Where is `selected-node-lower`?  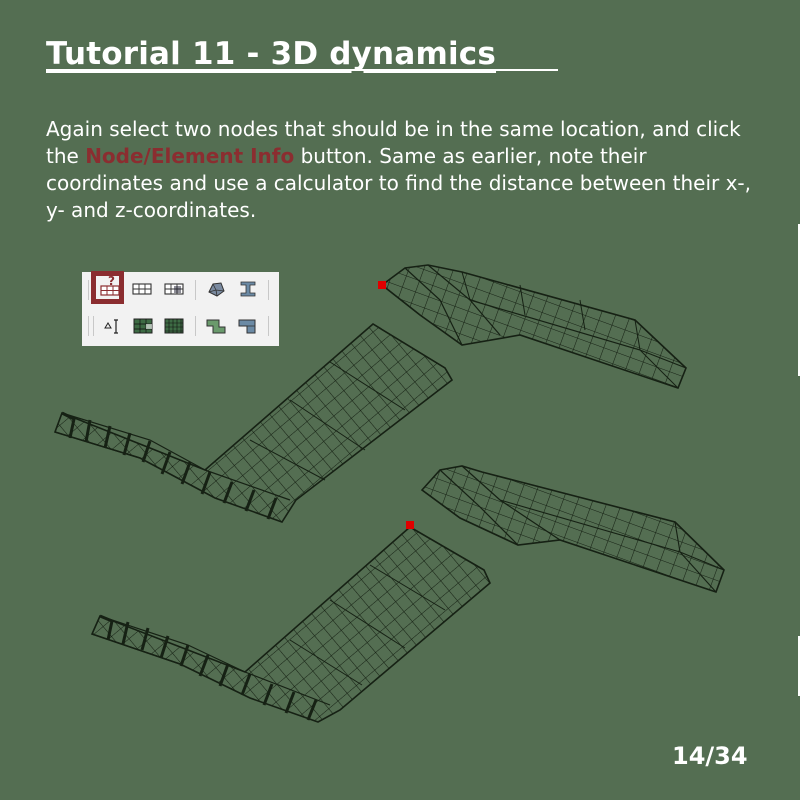
selected-node-lower is located at coordinates (410, 525).